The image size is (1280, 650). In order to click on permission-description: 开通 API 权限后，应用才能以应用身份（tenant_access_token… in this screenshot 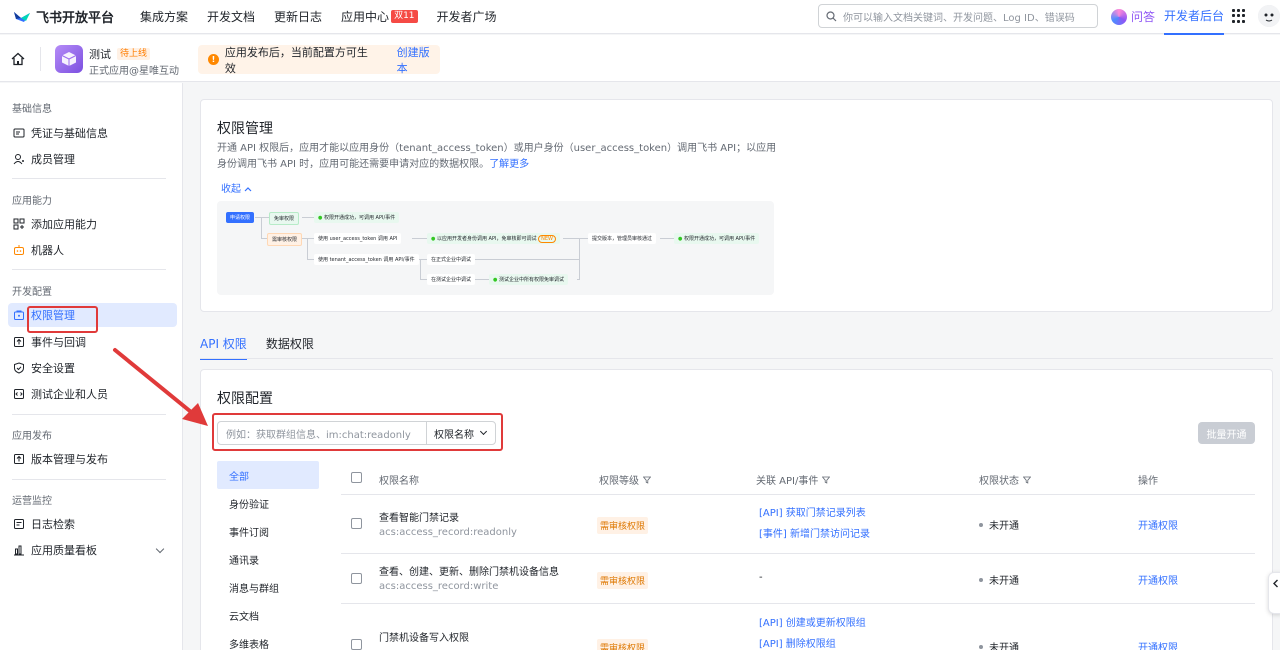, I will do `click(497, 157)`.